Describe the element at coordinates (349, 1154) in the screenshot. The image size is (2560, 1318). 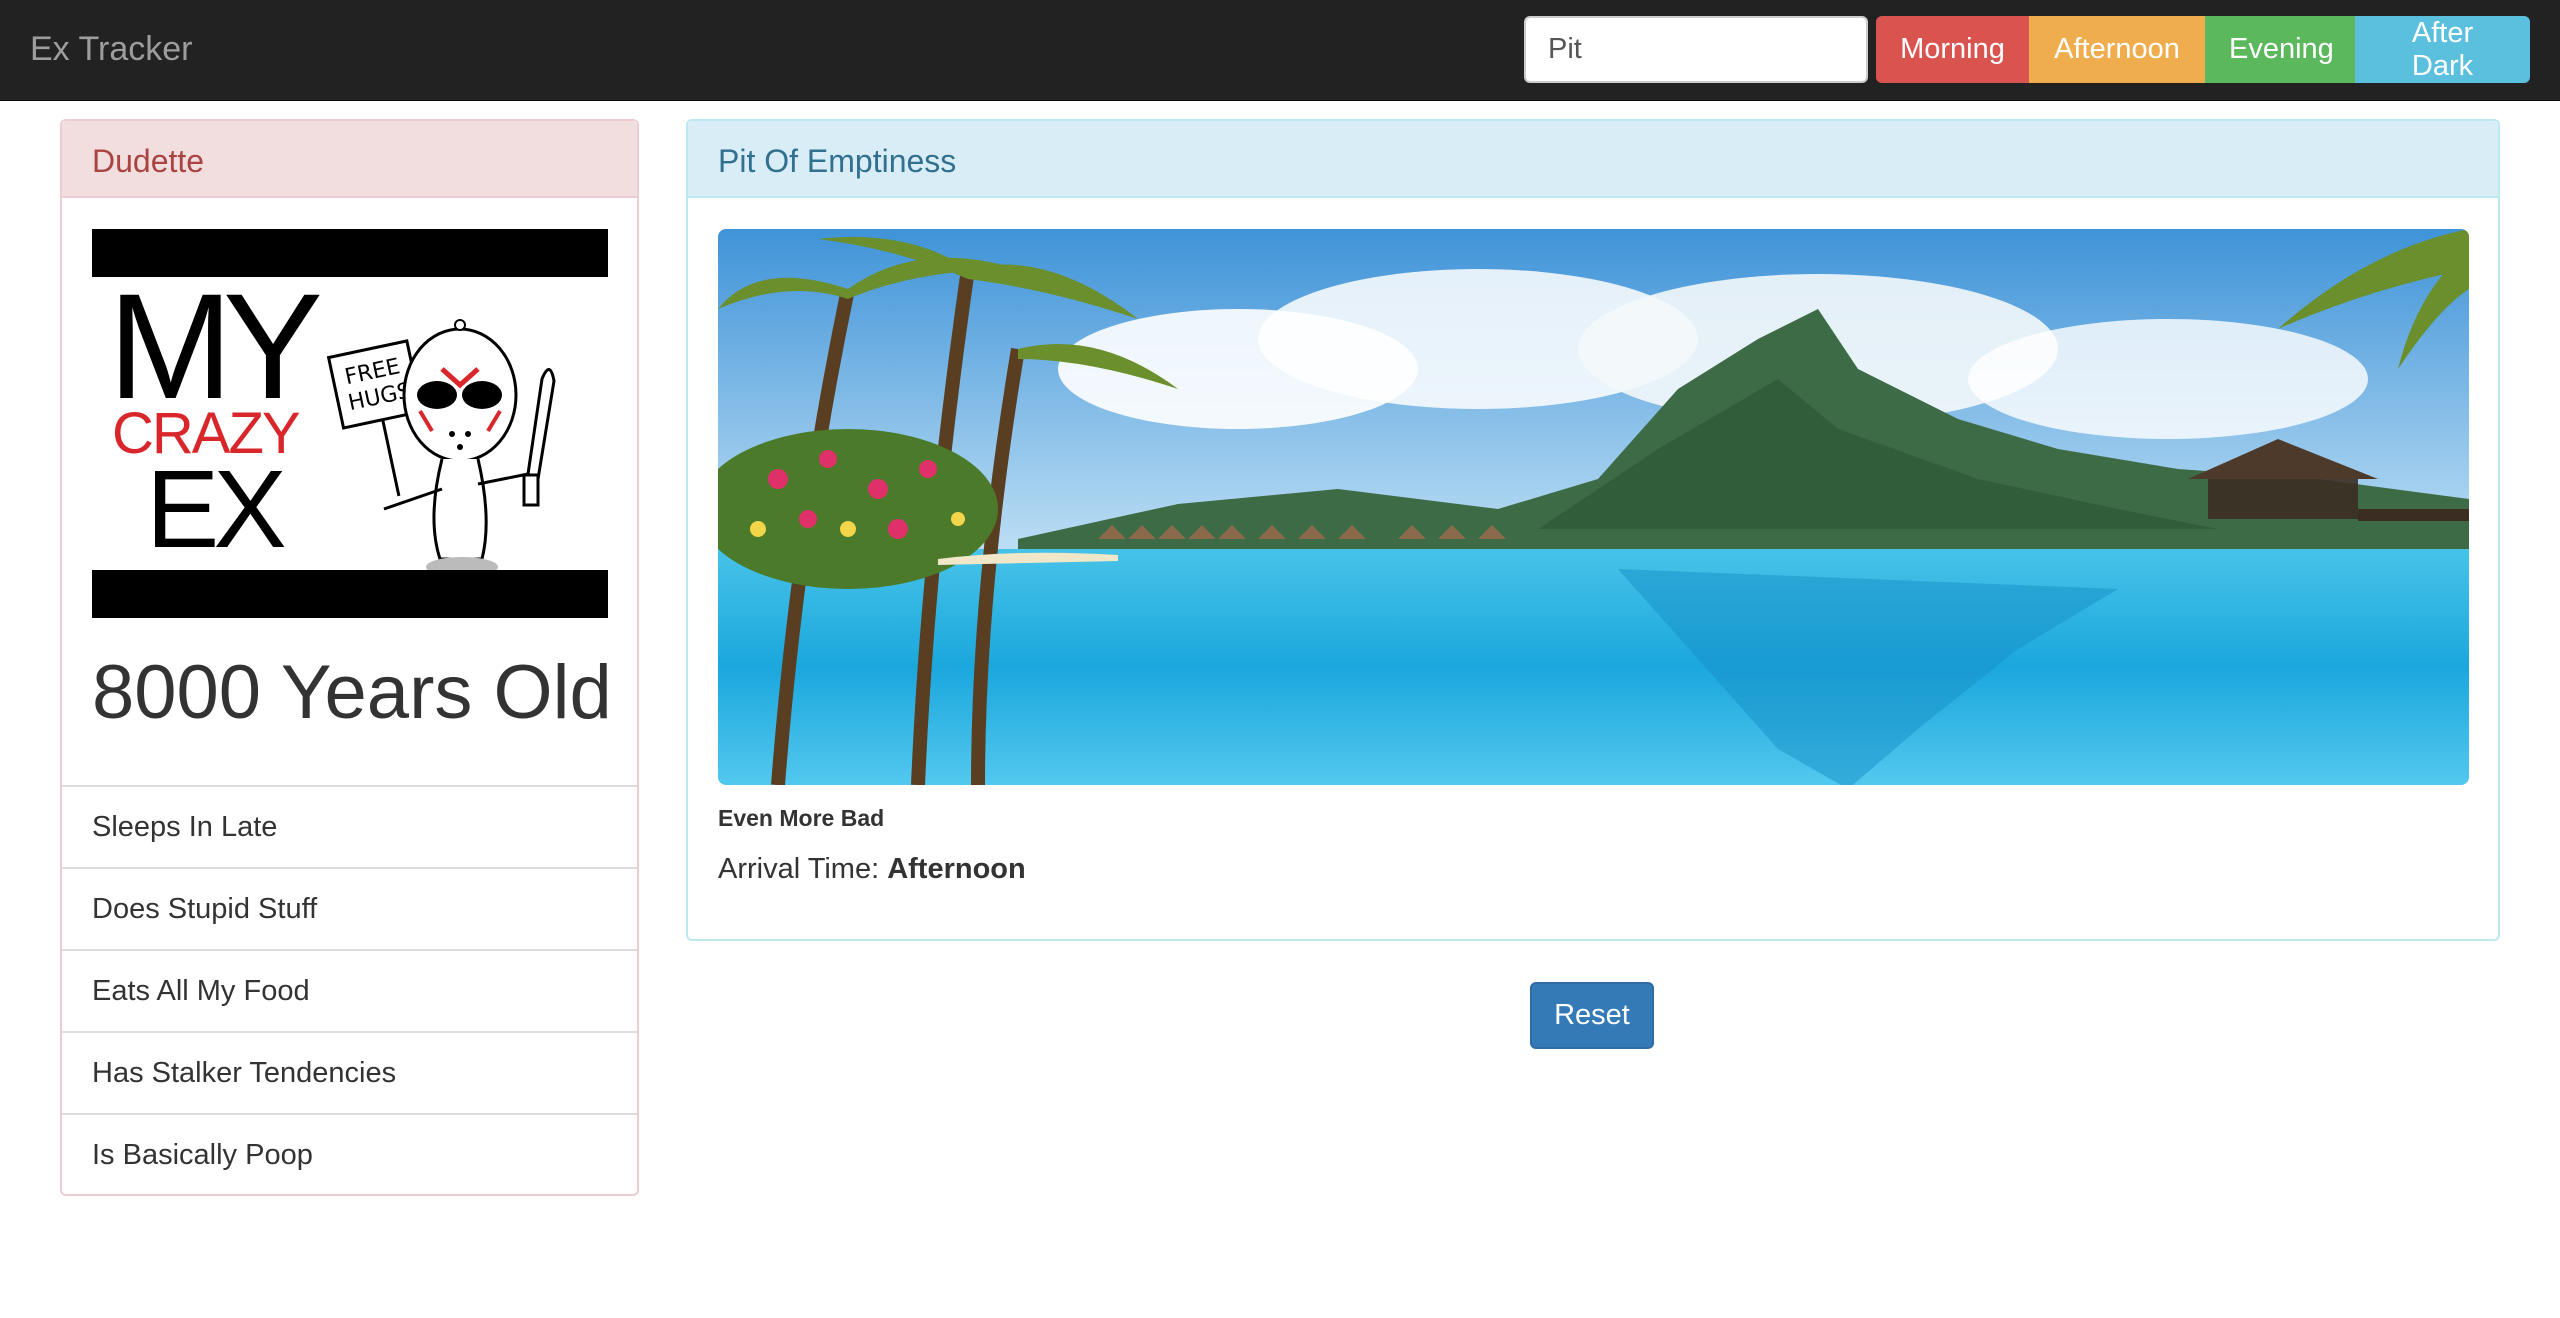
I see `list-item: Is Basically Poop` at that location.